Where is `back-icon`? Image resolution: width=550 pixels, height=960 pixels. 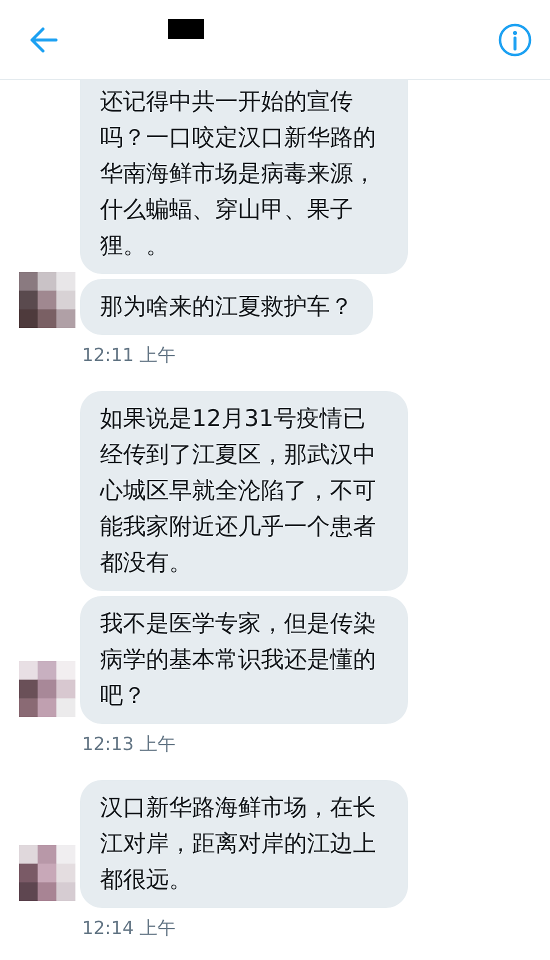 back-icon is located at coordinates (44, 39).